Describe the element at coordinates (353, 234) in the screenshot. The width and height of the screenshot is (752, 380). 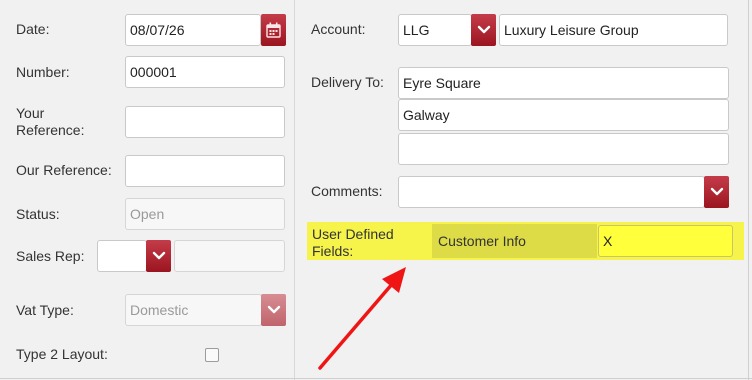
I see `user-defined-fields-label-line1: User Defined` at that location.